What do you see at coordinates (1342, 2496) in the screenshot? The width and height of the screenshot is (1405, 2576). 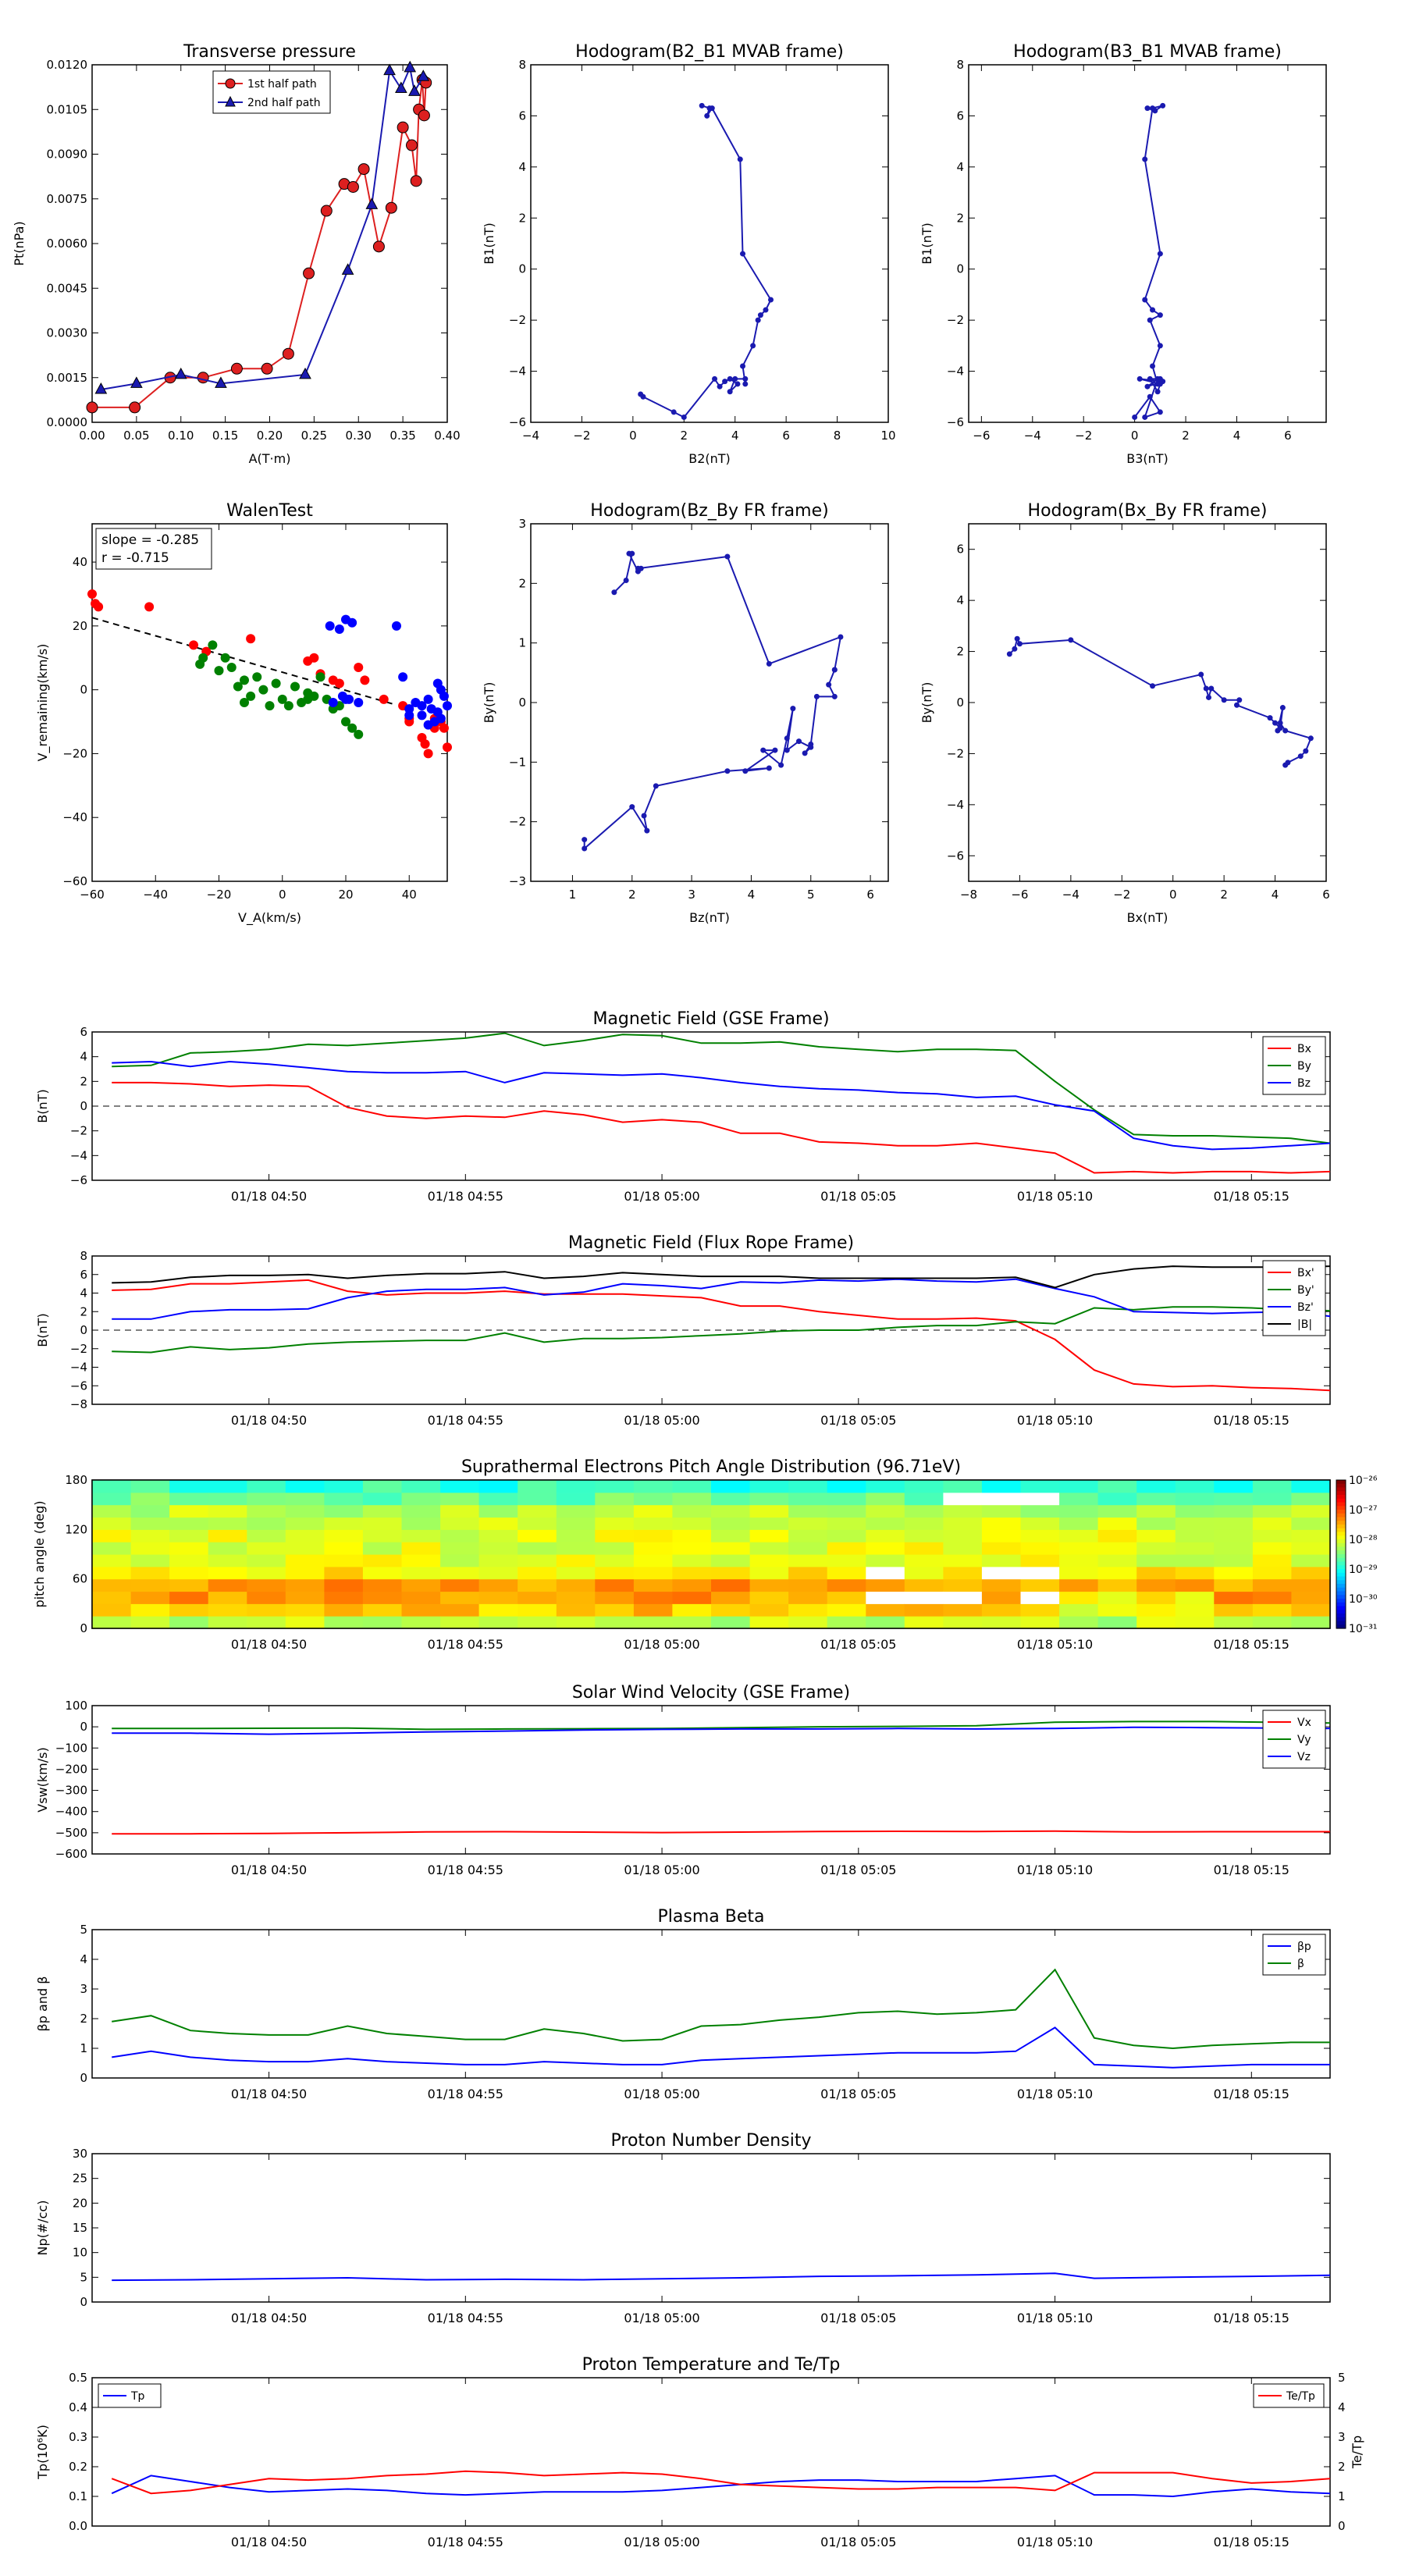 I see `y-tick-label-right: 1` at bounding box center [1342, 2496].